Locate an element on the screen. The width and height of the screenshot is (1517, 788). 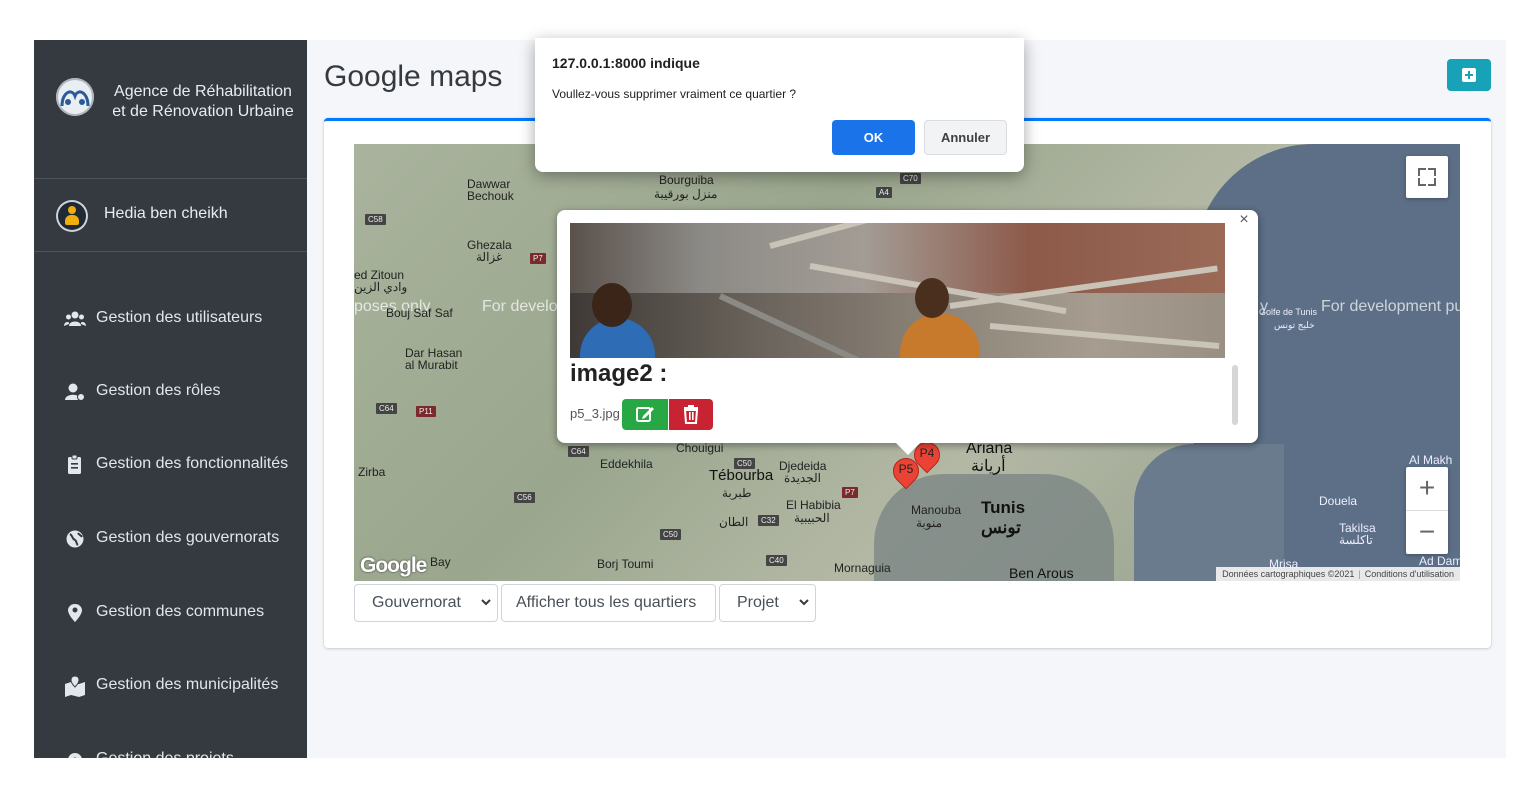
map-marker-icon is located at coordinates (75, 613).